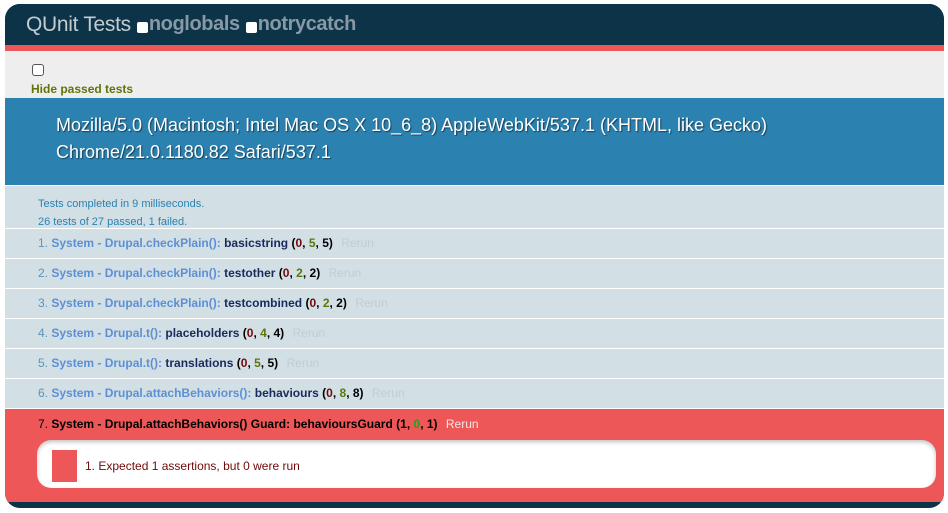 The height and width of the screenshot is (513, 948). I want to click on qunit-header: QUnit Tests noglobals notrycatch, so click(474, 27).